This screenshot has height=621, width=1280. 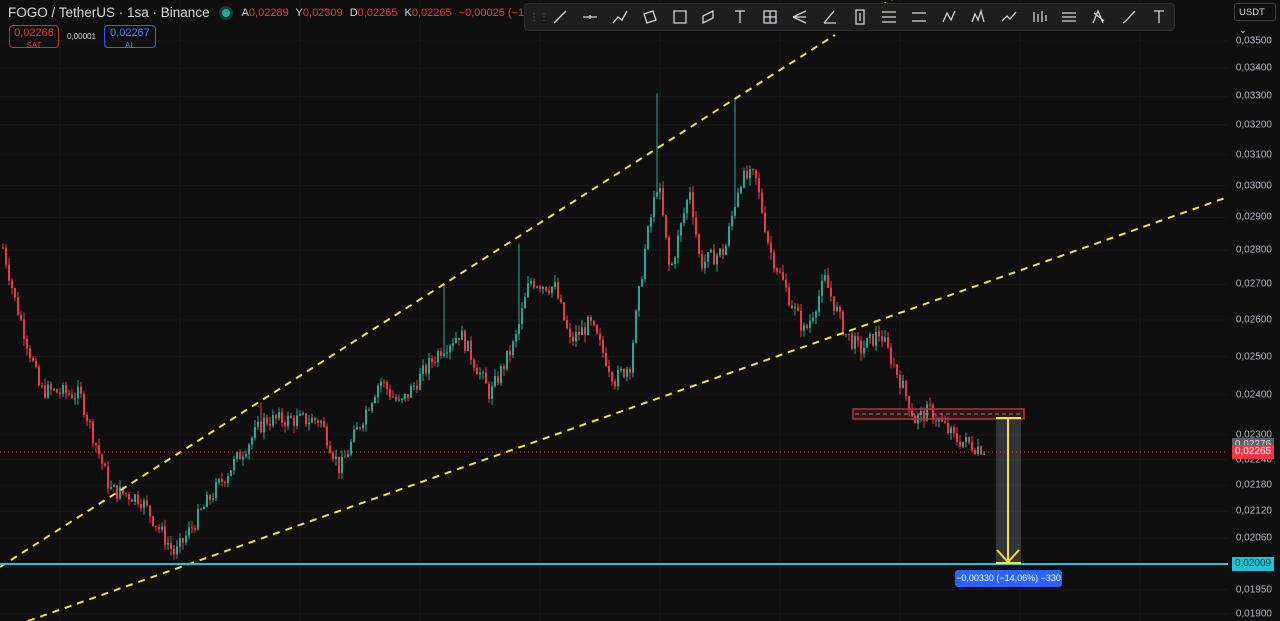 What do you see at coordinates (1039, 17) in the screenshot?
I see `volume-bars-icon` at bounding box center [1039, 17].